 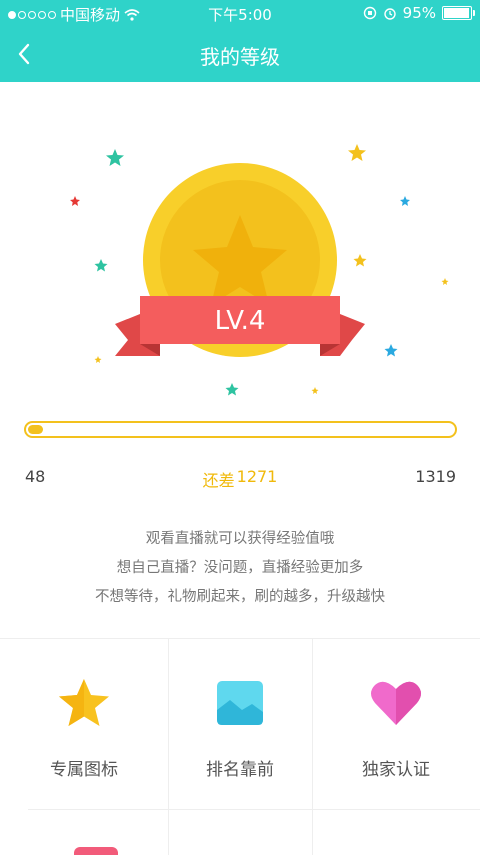 What do you see at coordinates (240, 539) in the screenshot?
I see `description-line: 观看直播就可以获得经验值哦` at bounding box center [240, 539].